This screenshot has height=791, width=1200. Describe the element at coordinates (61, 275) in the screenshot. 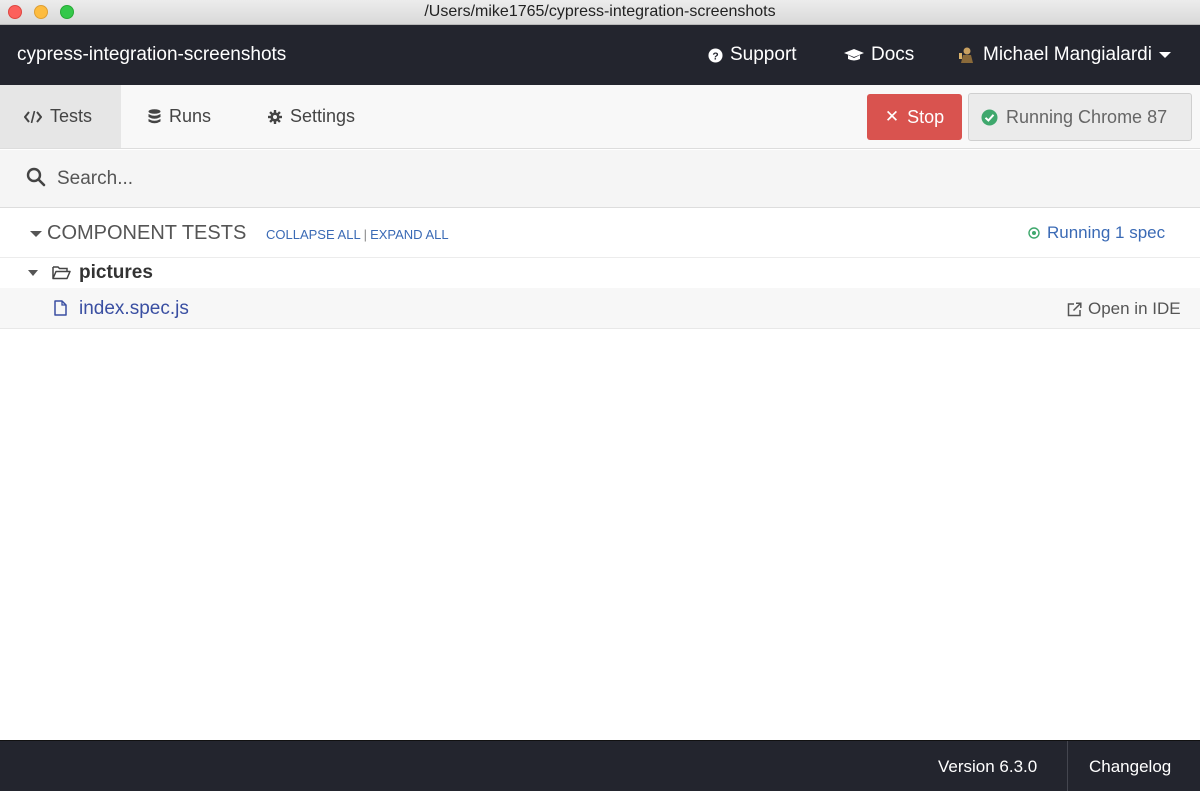

I see `folder-open-icon` at that location.